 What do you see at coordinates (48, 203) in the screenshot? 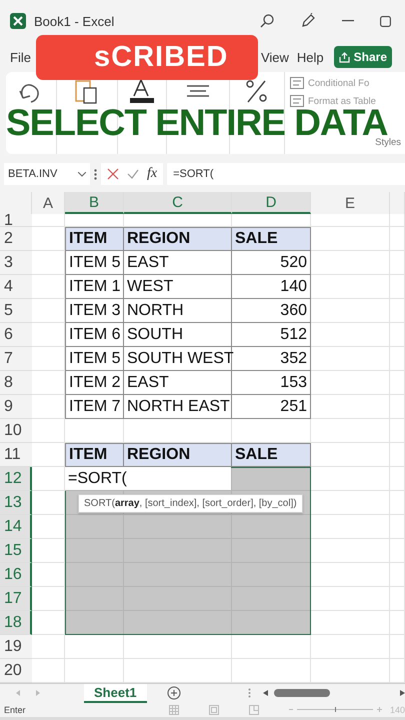
I see `column-header: A` at bounding box center [48, 203].